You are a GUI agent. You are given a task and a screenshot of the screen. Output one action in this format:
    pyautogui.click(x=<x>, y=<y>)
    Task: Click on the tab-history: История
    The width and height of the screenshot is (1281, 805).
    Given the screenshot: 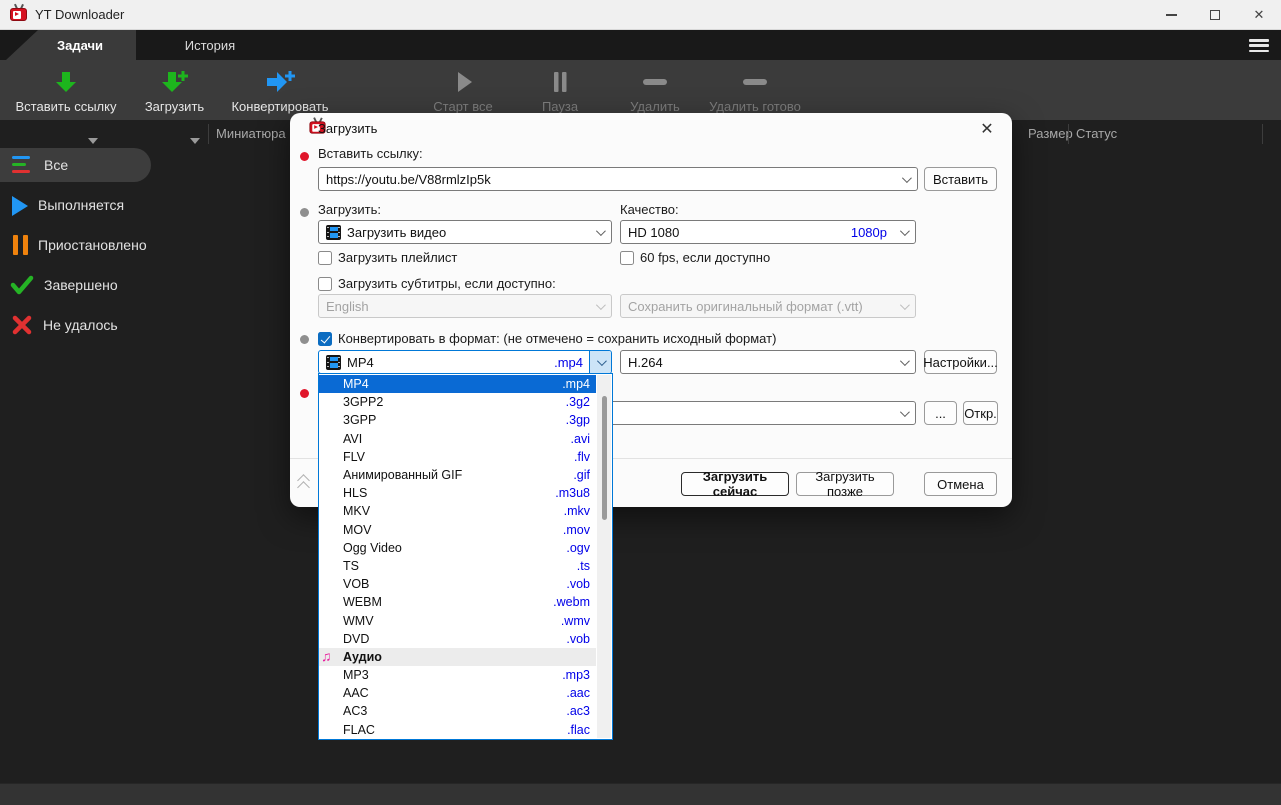 What is the action you would take?
    pyautogui.click(x=210, y=45)
    